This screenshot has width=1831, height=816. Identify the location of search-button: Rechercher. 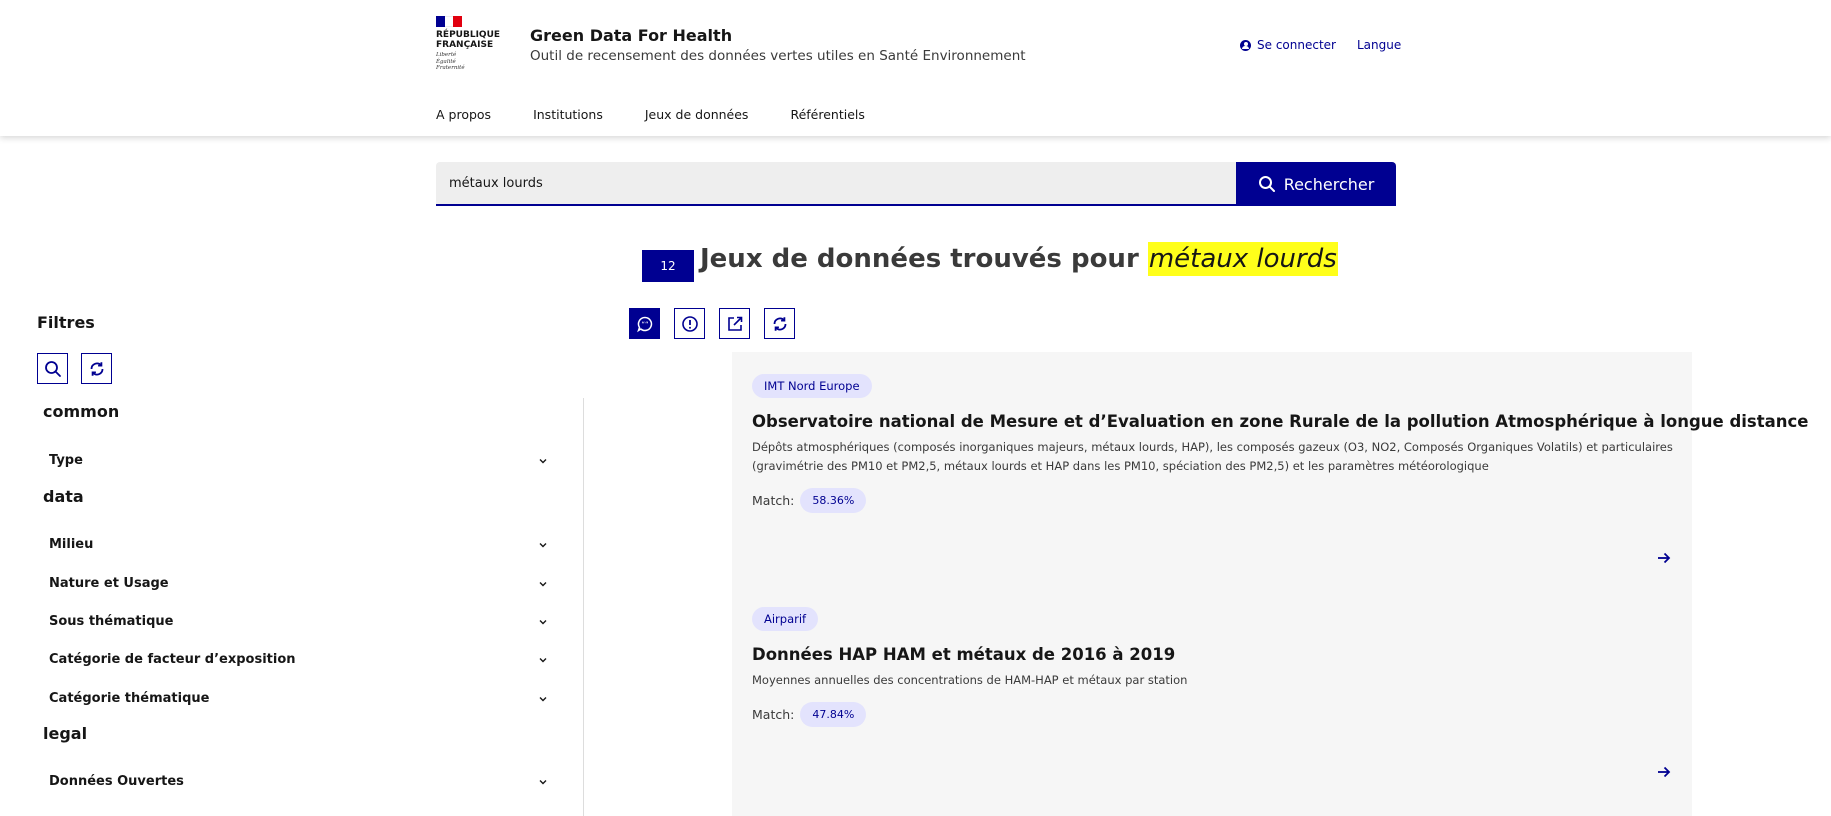
(1316, 184).